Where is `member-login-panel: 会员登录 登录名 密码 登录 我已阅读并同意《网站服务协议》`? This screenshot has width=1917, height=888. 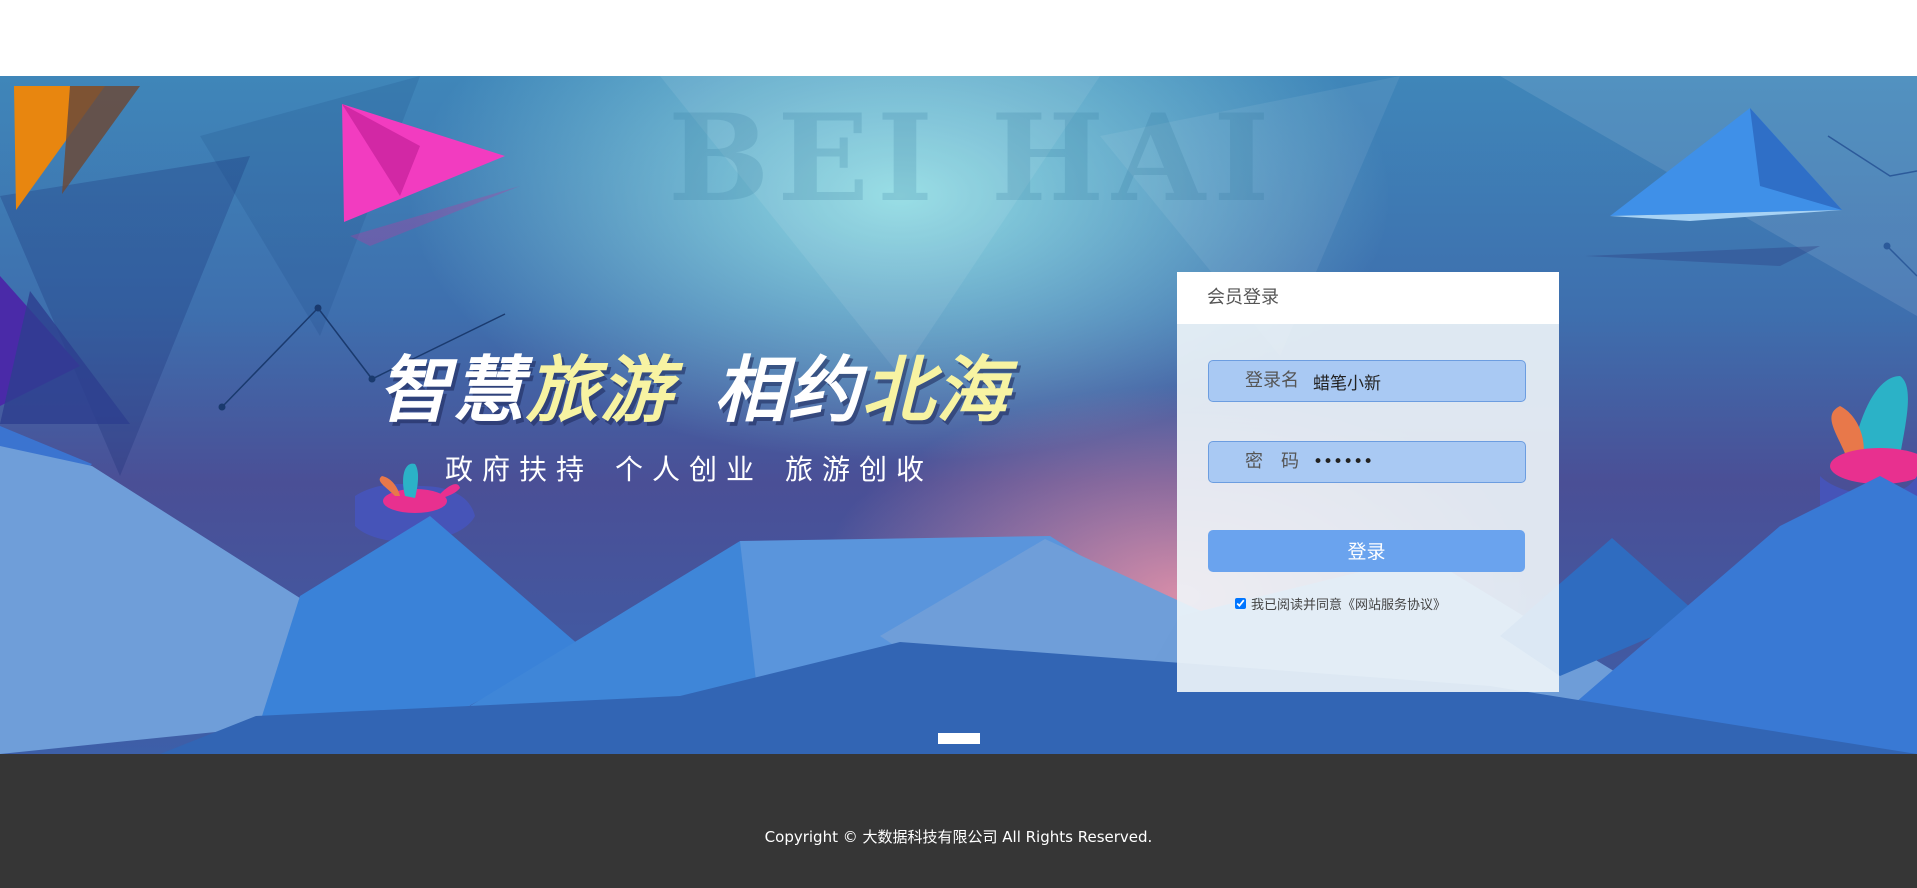 member-login-panel: 会员登录 登录名 密码 登录 我已阅读并同意《网站服务协议》 is located at coordinates (1368, 482).